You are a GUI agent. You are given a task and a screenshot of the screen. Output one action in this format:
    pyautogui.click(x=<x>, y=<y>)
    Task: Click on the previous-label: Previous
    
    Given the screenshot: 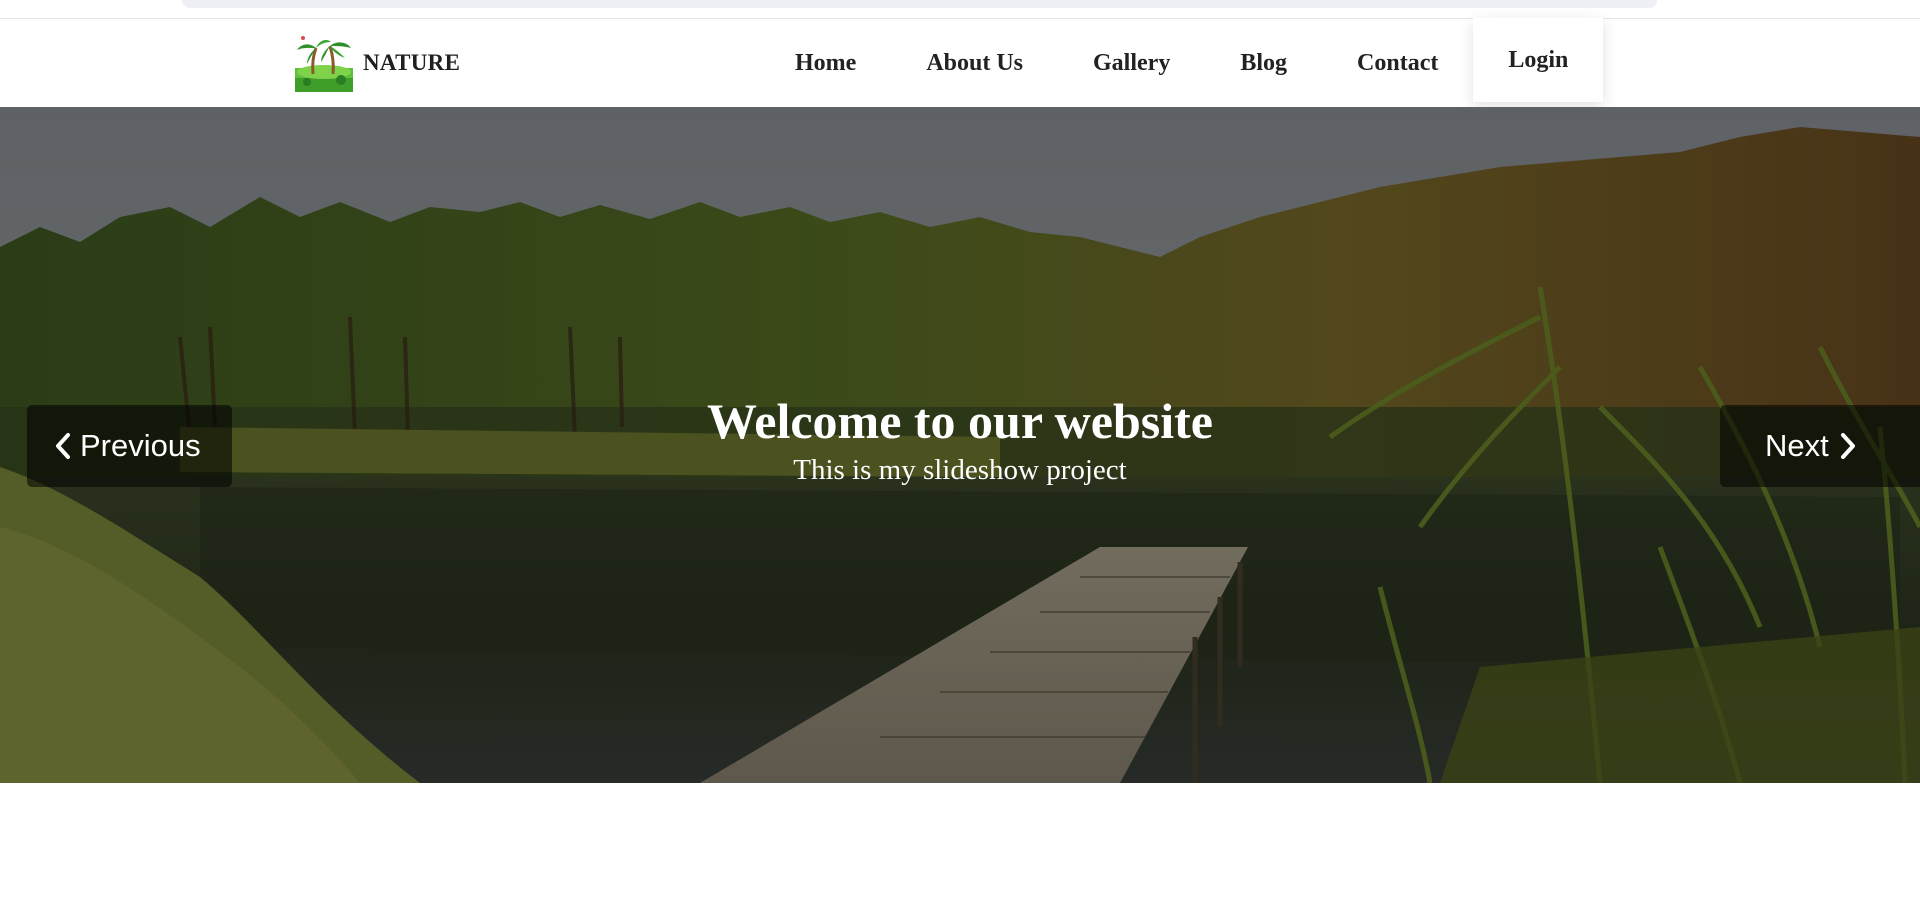 What is the action you would take?
    pyautogui.click(x=140, y=445)
    